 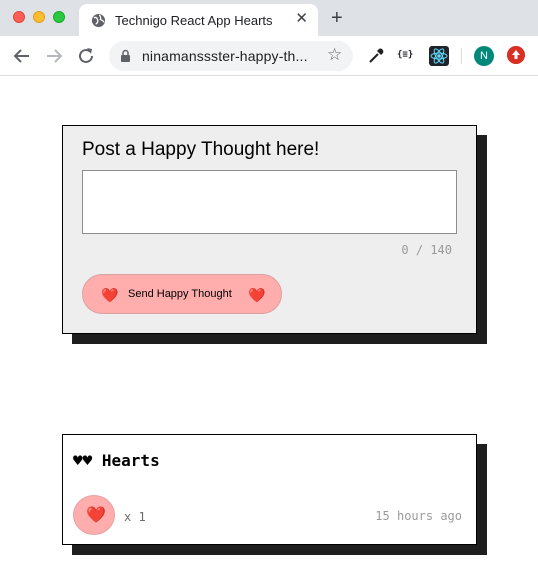 I want to click on thought-timestamp: 15 hours ago, so click(x=418, y=516).